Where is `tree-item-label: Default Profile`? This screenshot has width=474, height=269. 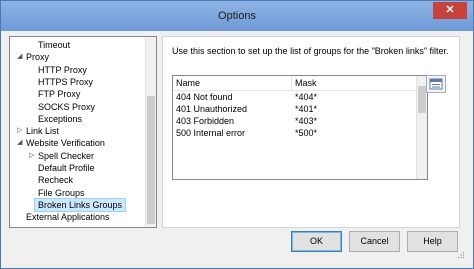
tree-item-label: Default Profile is located at coordinates (66, 168).